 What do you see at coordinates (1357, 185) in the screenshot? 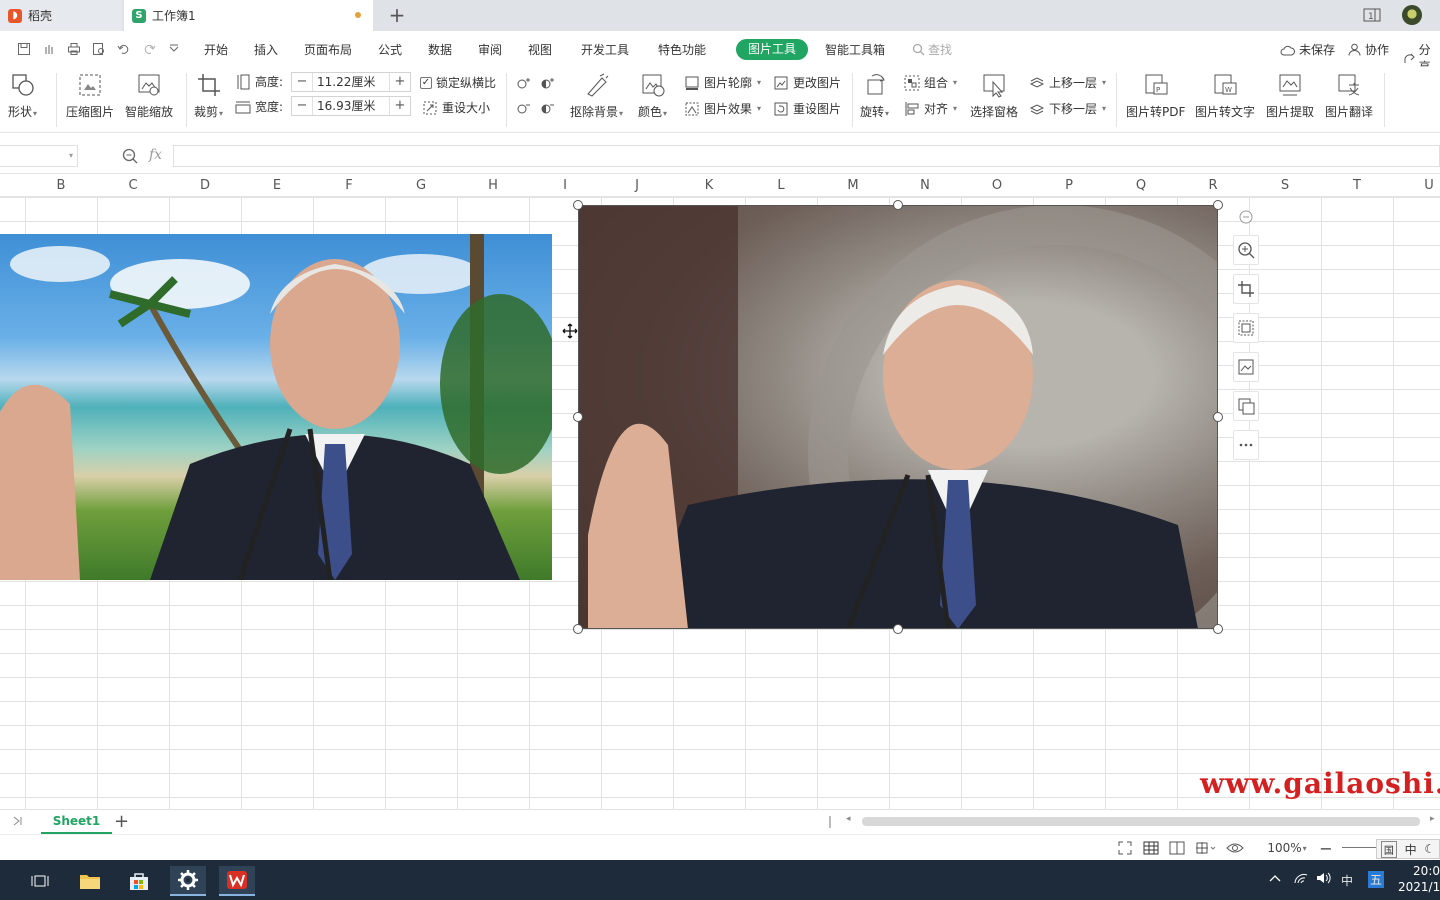
I see `column-header-t: T` at bounding box center [1357, 185].